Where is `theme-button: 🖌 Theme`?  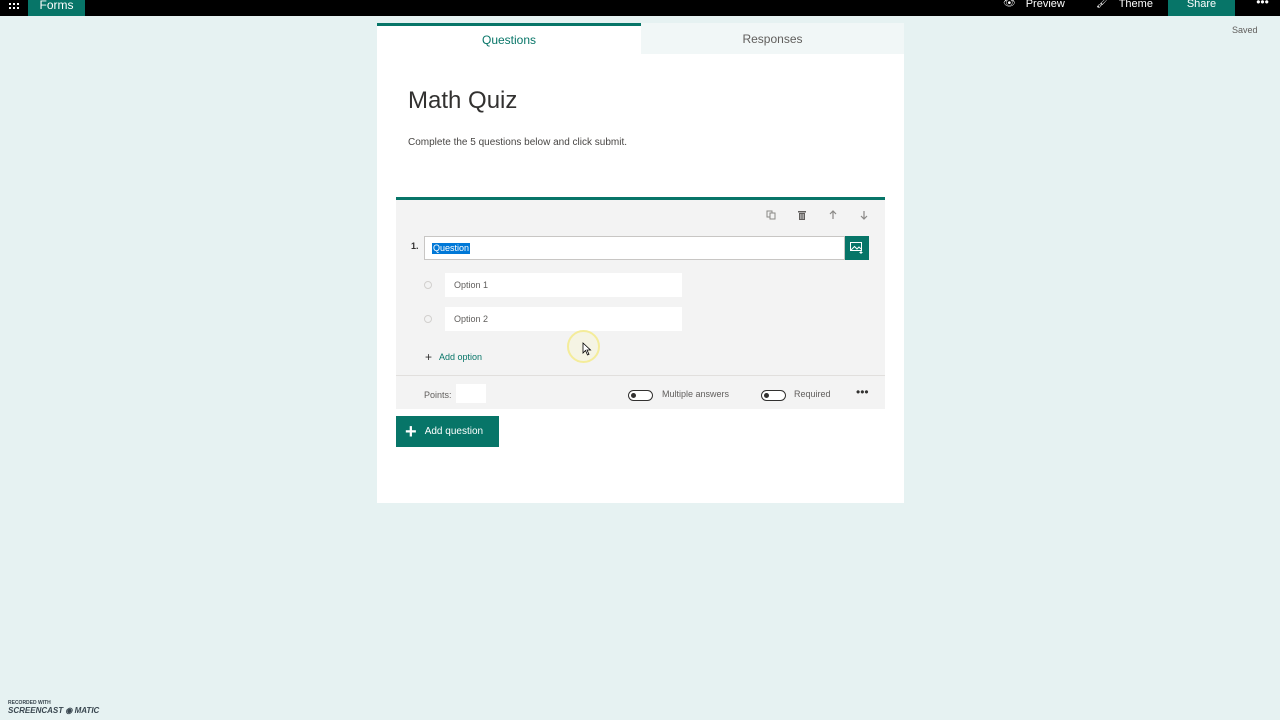
theme-button: 🖌 Theme is located at coordinates (1124, 8).